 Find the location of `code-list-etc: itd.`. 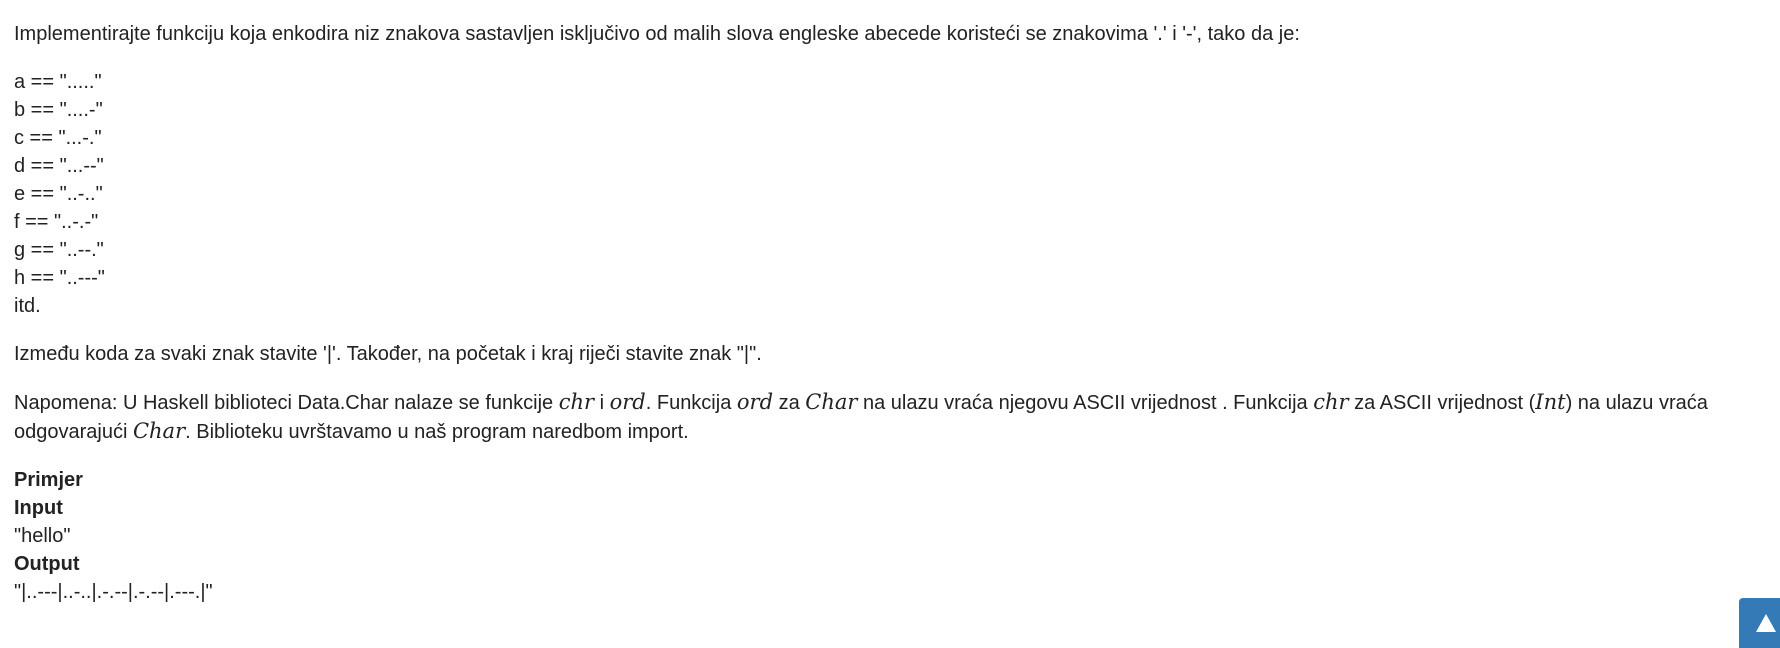

code-list-etc: itd. is located at coordinates (27, 306).